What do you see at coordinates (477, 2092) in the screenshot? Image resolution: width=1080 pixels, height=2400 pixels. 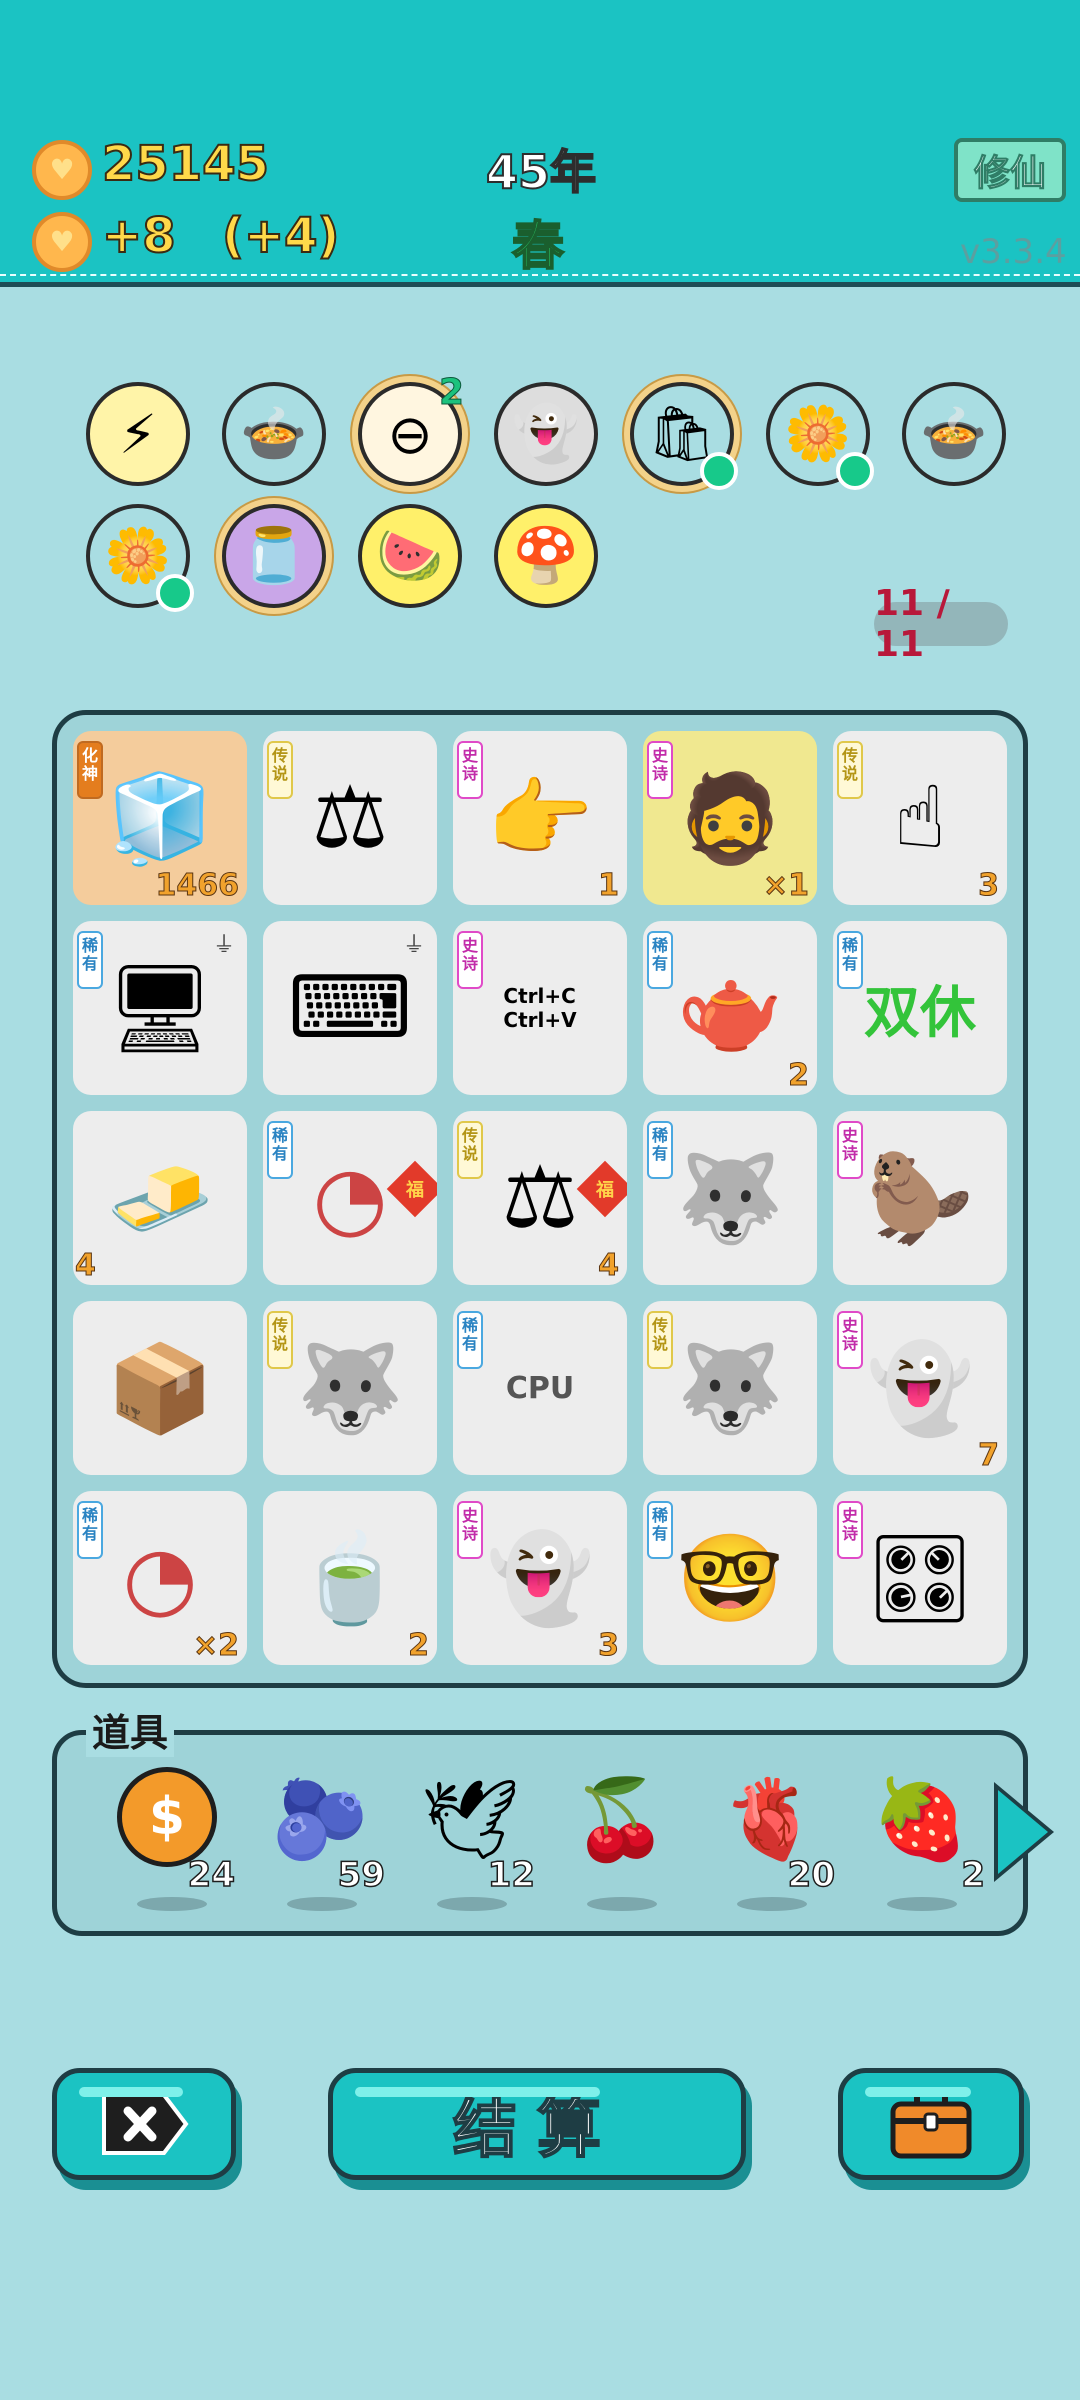 I see `button-highlight` at bounding box center [477, 2092].